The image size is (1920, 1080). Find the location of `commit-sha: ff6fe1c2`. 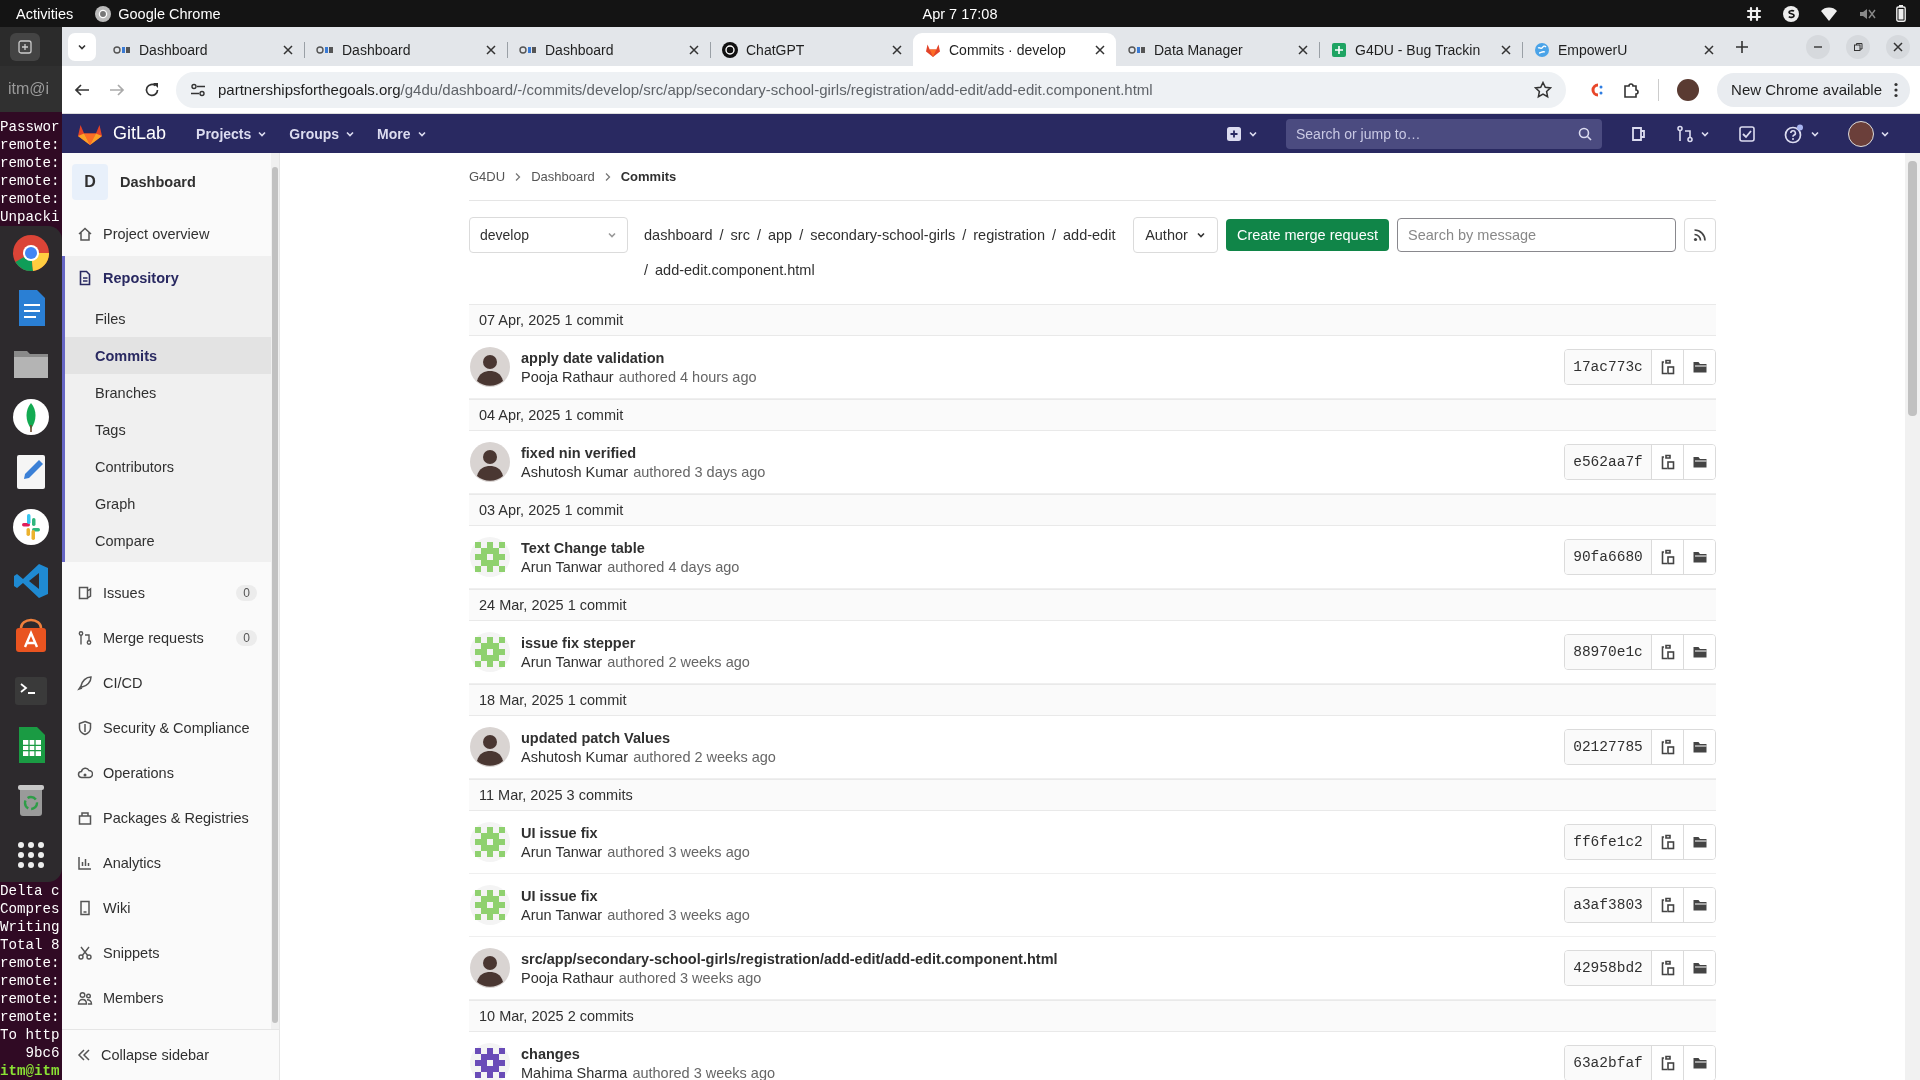

commit-sha: ff6fe1c2 is located at coordinates (1608, 842).